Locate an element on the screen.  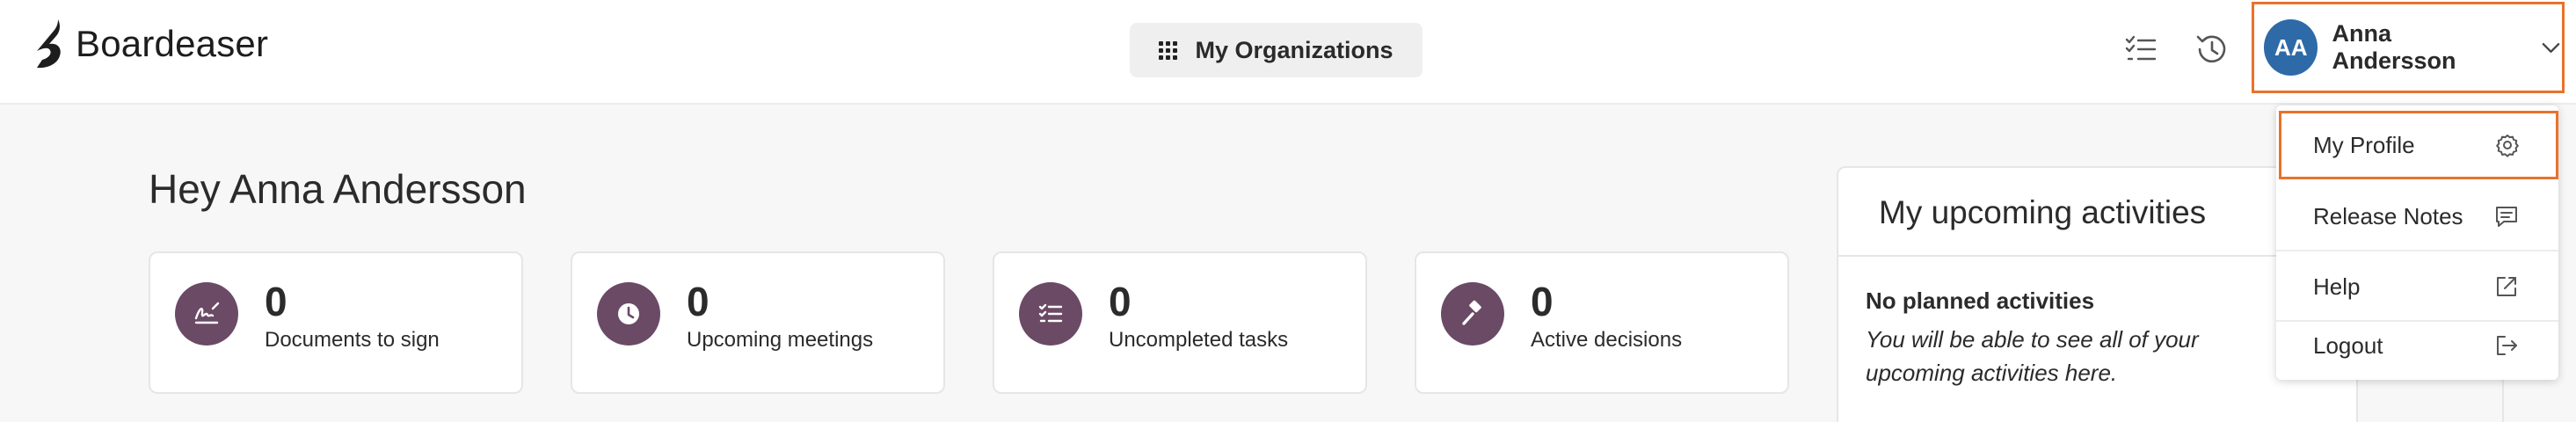
clock-icon is located at coordinates (628, 314).